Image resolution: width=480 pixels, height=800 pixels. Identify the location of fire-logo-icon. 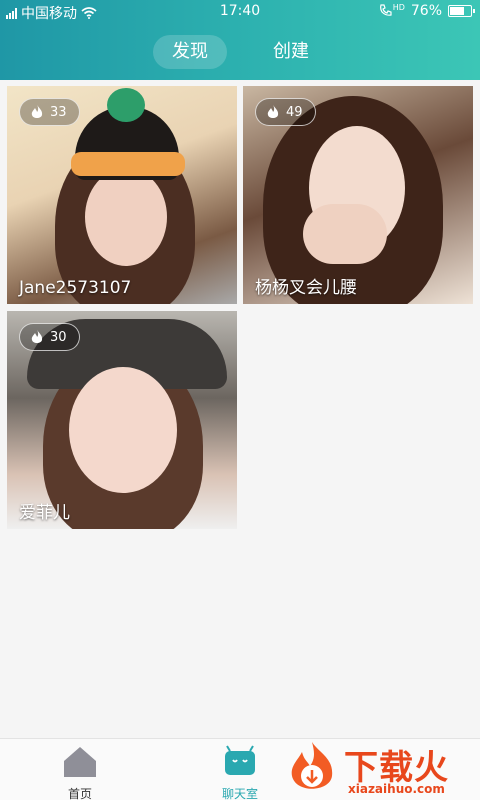
(312, 765).